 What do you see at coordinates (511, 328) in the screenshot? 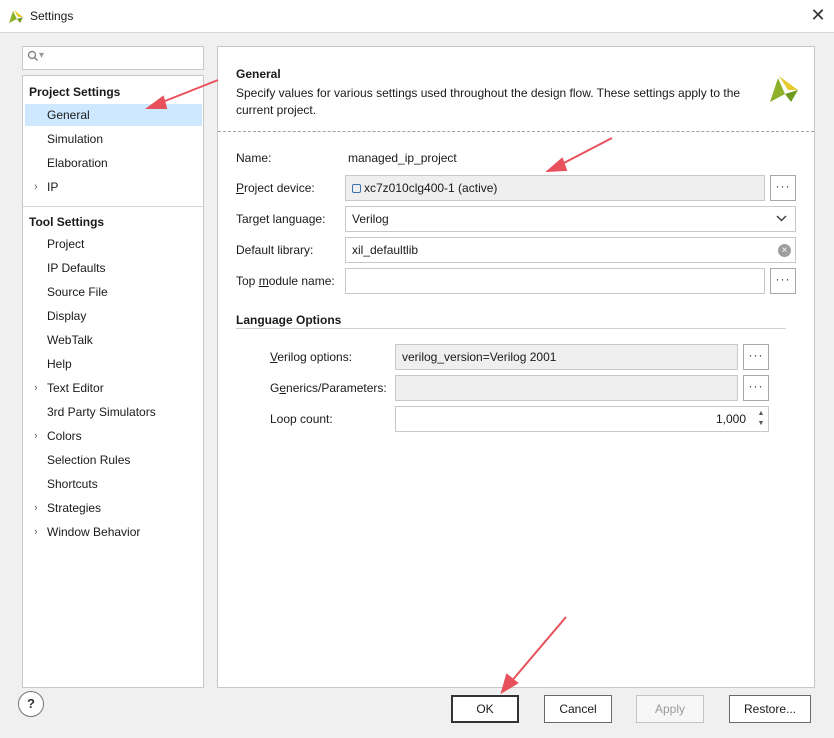
I see `language-options-divider` at bounding box center [511, 328].